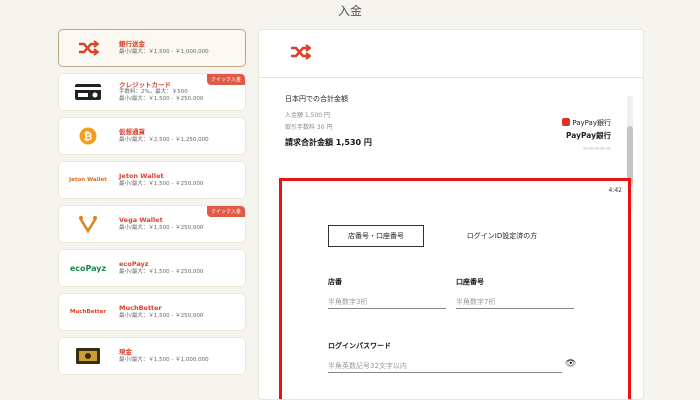  I want to click on method-name: Vega Wallet, so click(141, 219).